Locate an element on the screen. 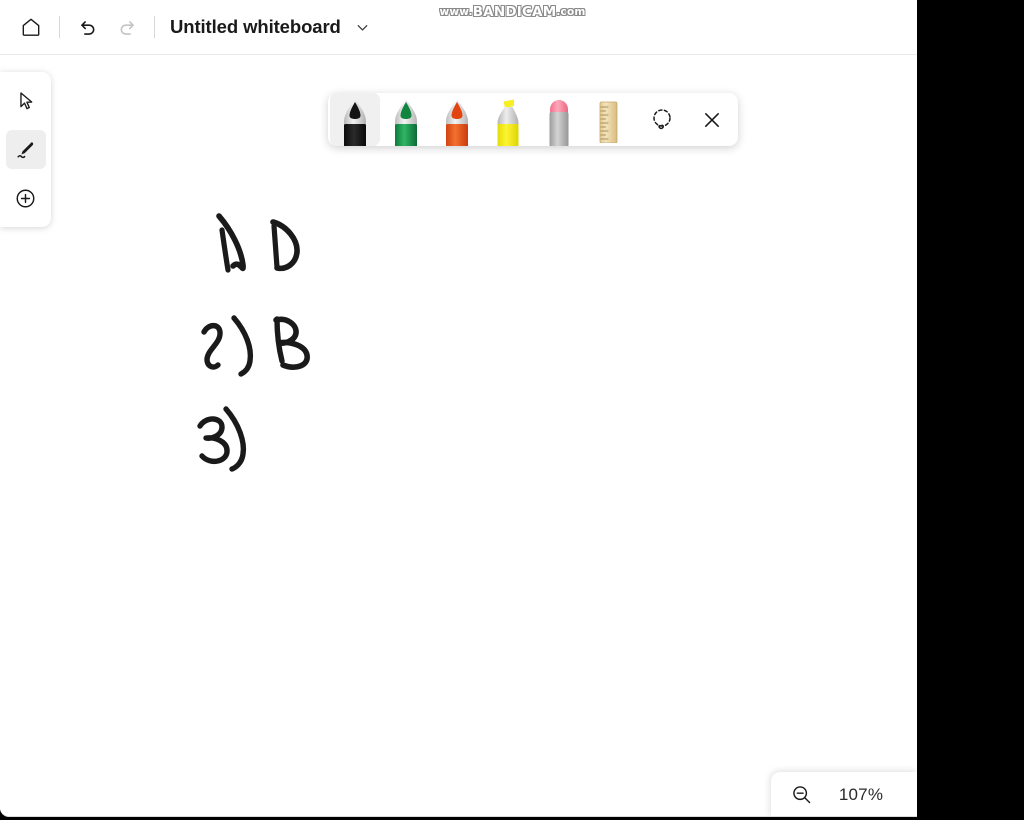 This screenshot has height=820, width=1024. close-toolbar-button is located at coordinates (712, 120).